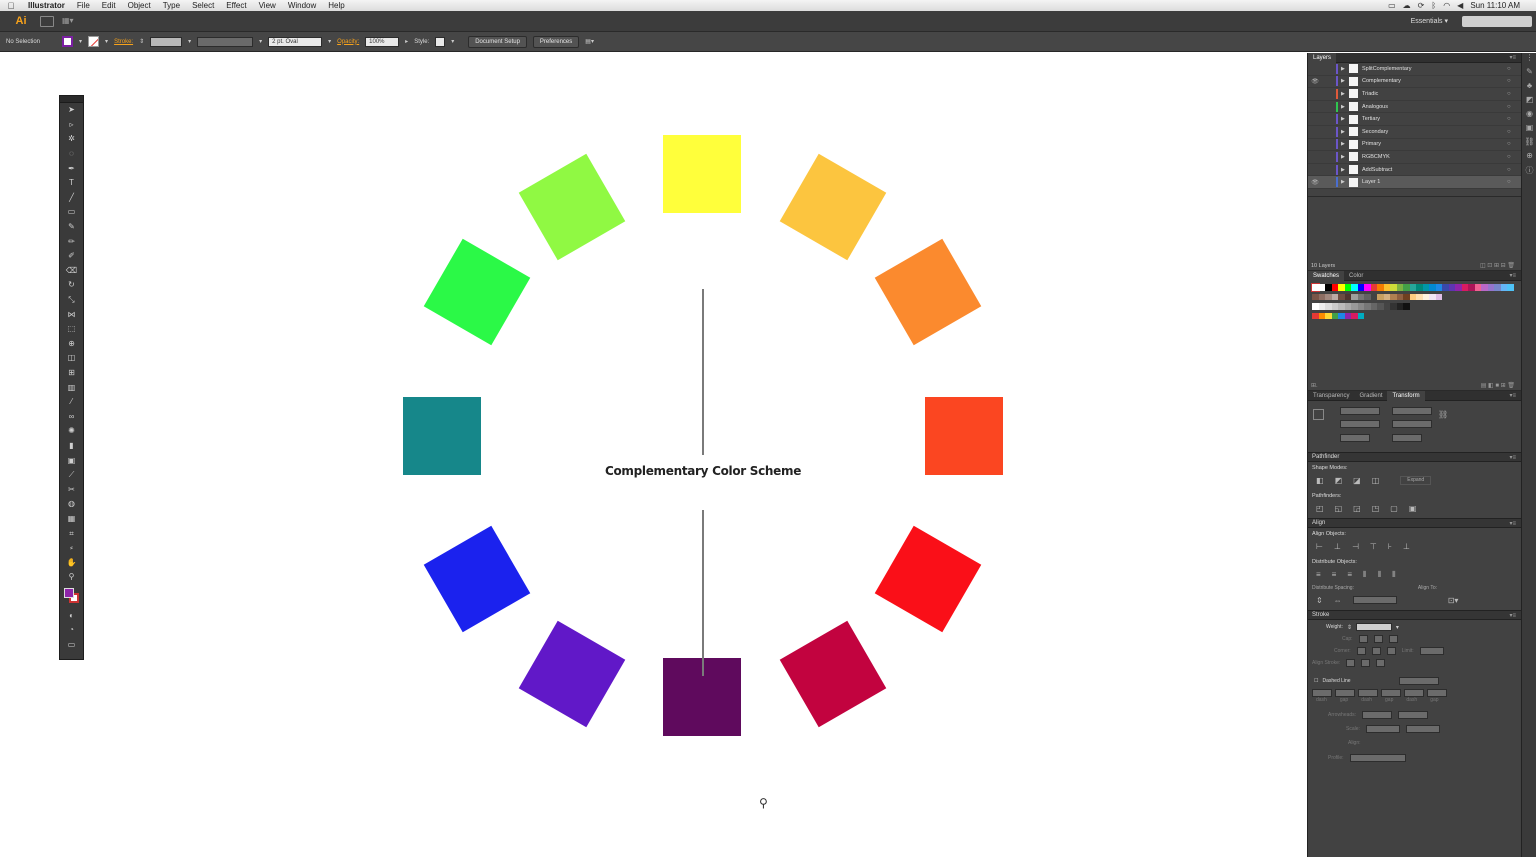 The height and width of the screenshot is (857, 1536). Describe the element at coordinates (71, 168) in the screenshot. I see `pen-tool-icon: ✒` at that location.